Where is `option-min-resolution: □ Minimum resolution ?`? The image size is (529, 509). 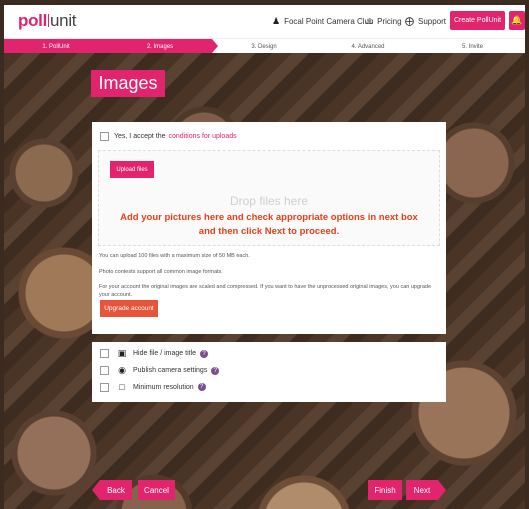
option-min-resolution: □ Minimum resolution ? is located at coordinates (153, 387).